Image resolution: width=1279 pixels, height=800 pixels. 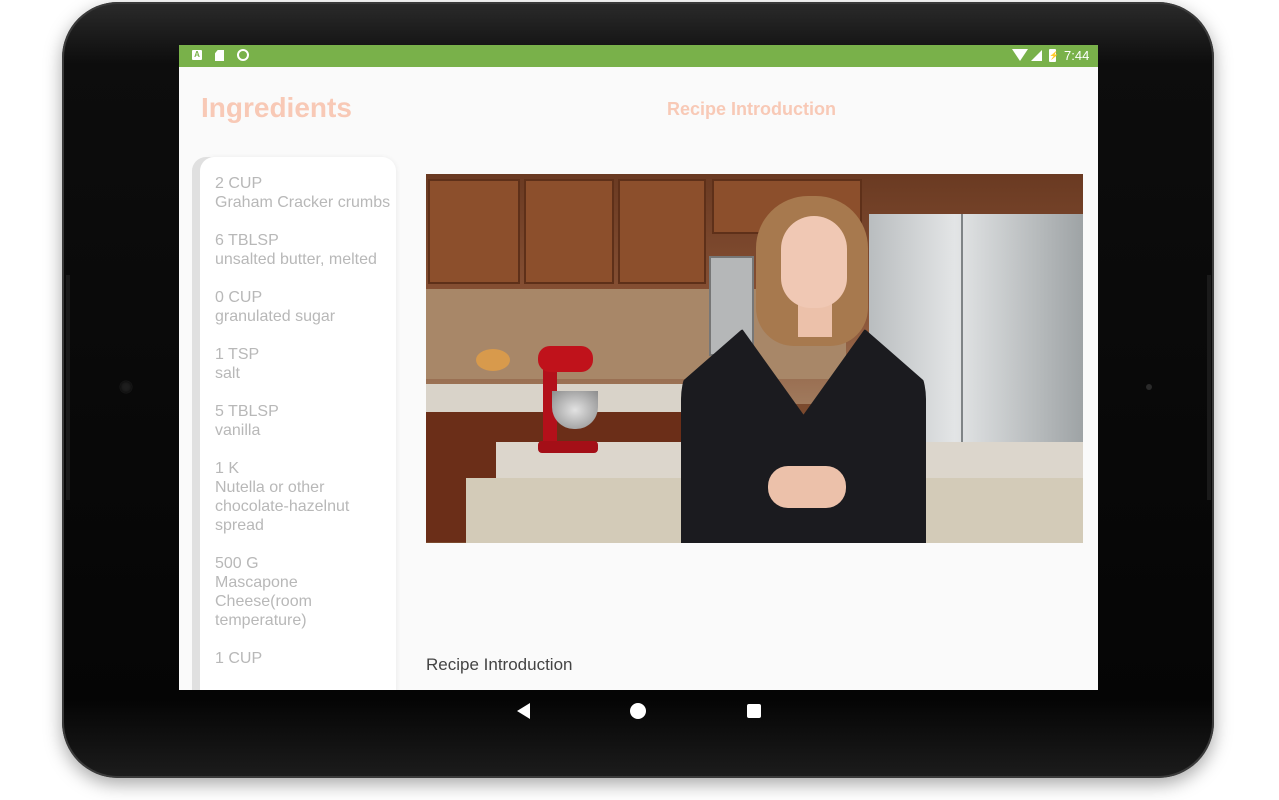 What do you see at coordinates (304, 421) in the screenshot?
I see `ingredient-item: 5 TBLSP vanilla` at bounding box center [304, 421].